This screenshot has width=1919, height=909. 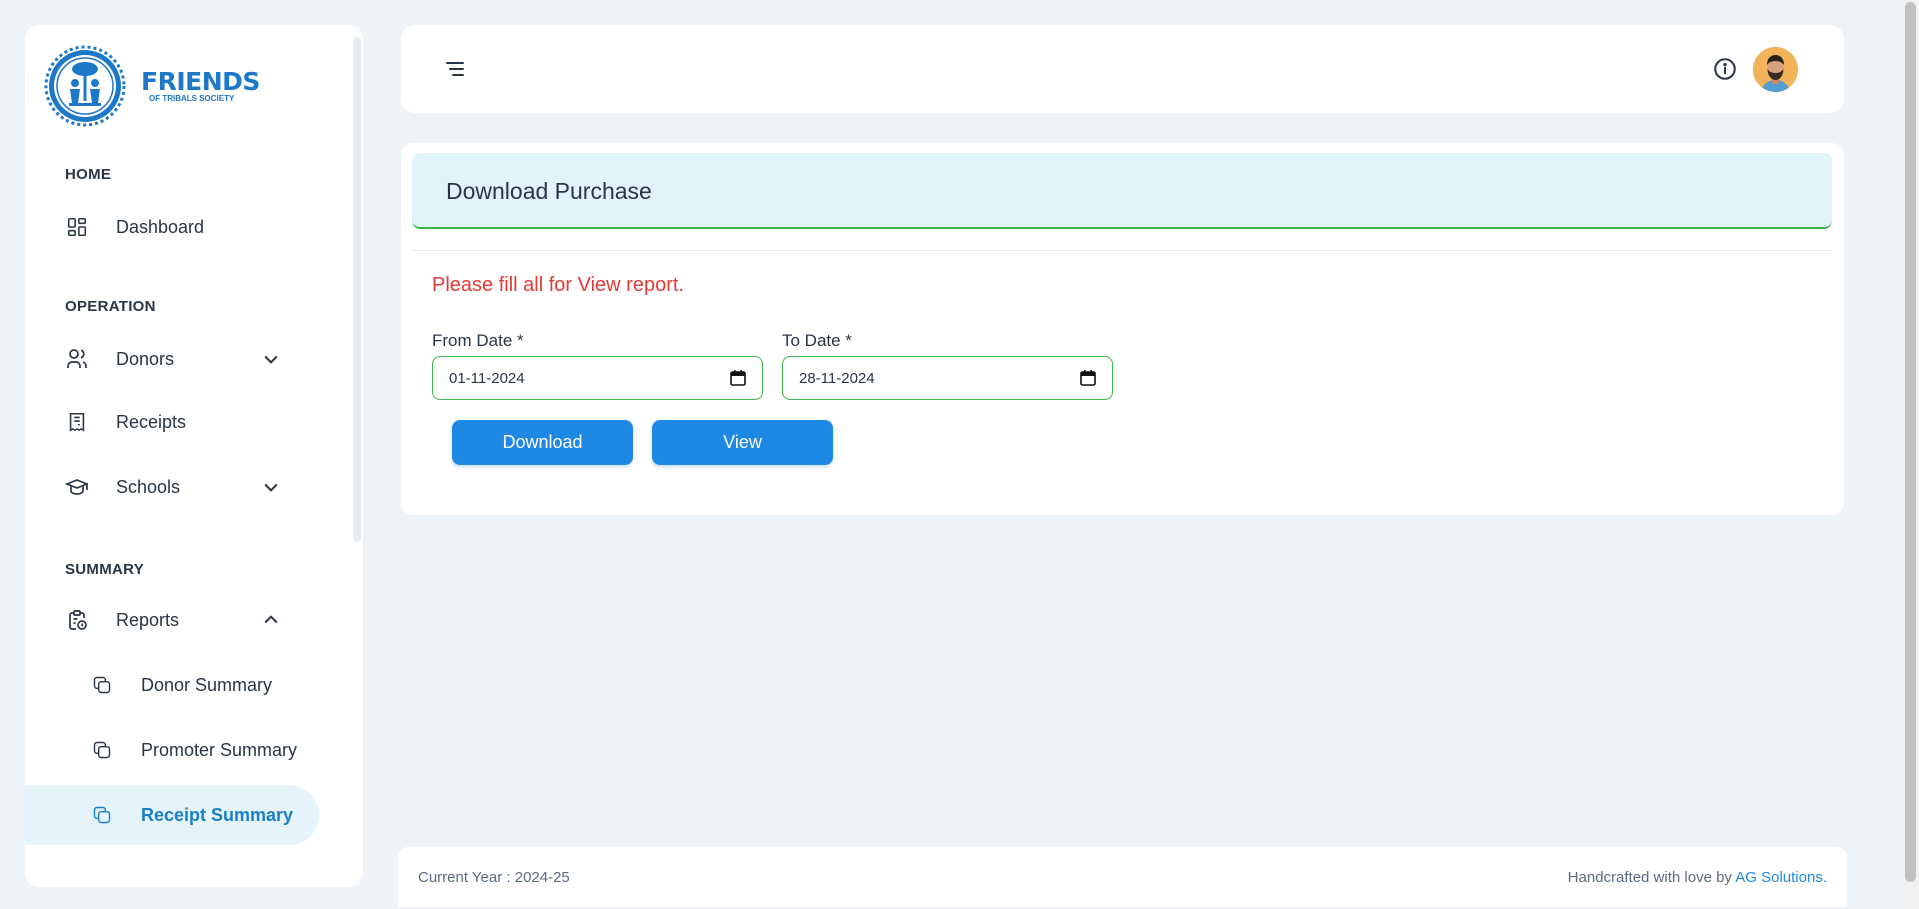 I want to click on sidebar-item-label: Donors, so click(x=145, y=358).